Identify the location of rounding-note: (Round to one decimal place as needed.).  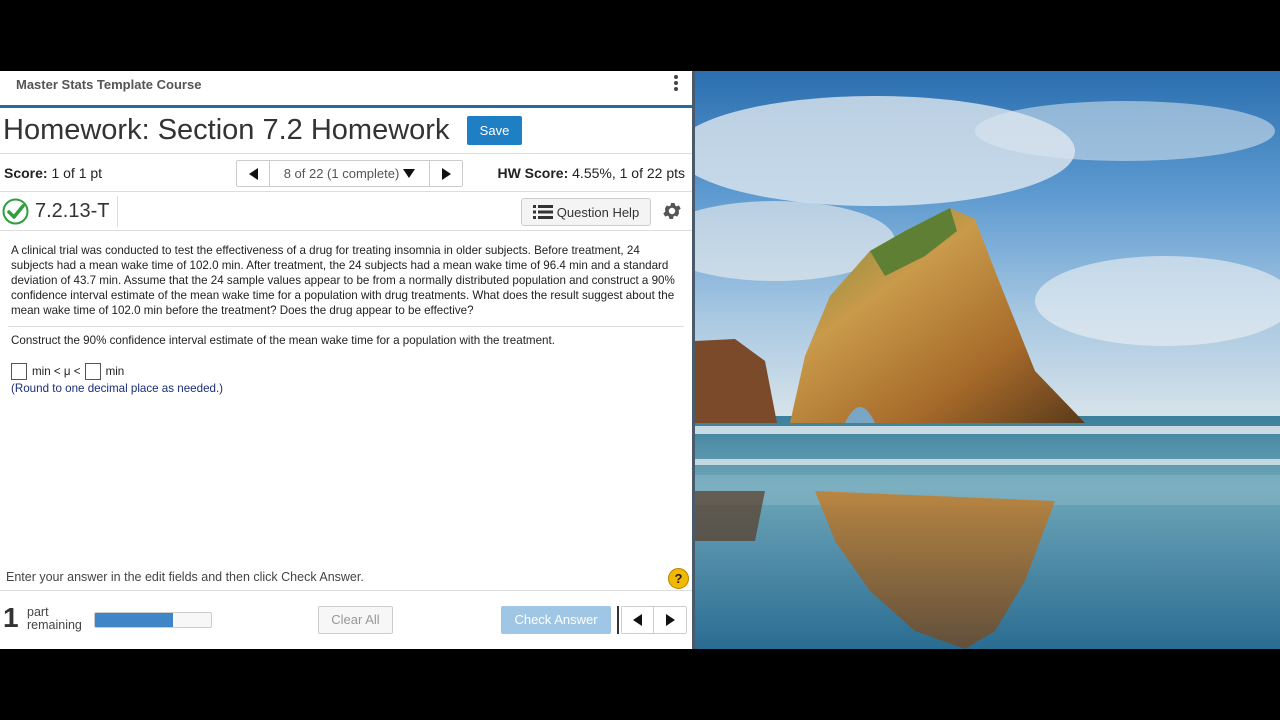
(117, 388).